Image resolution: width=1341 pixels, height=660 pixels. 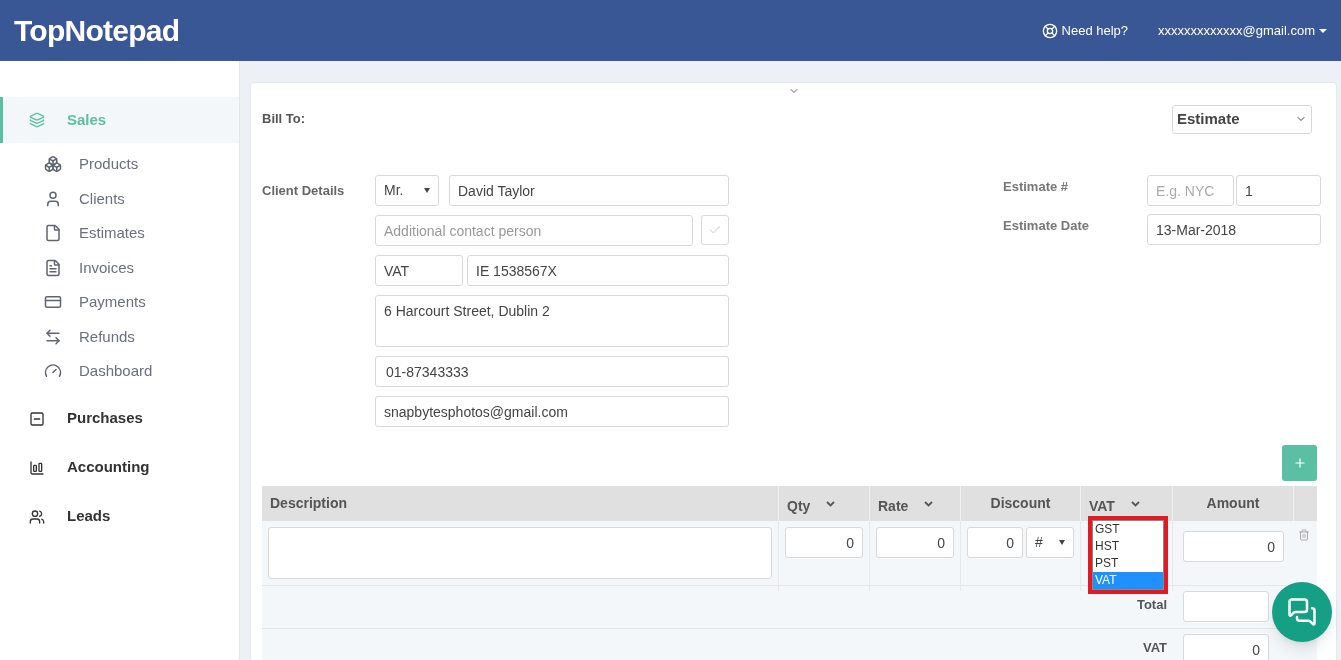 I want to click on sidebar-item: Leads, so click(x=119, y=516).